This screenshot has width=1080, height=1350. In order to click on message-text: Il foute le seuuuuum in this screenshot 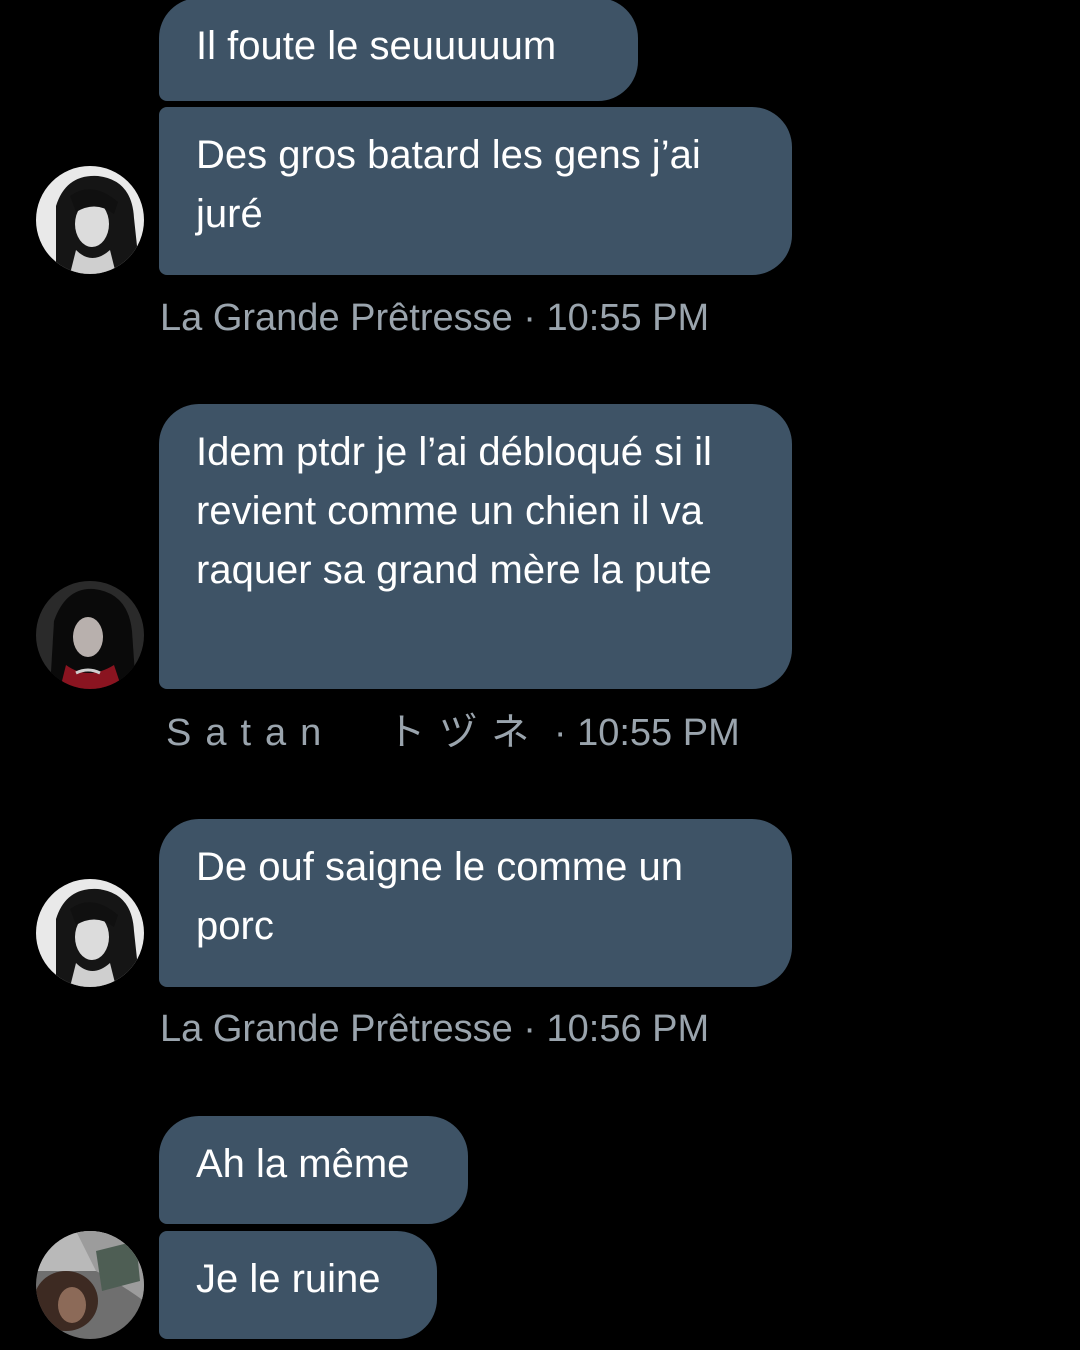, I will do `click(376, 46)`.